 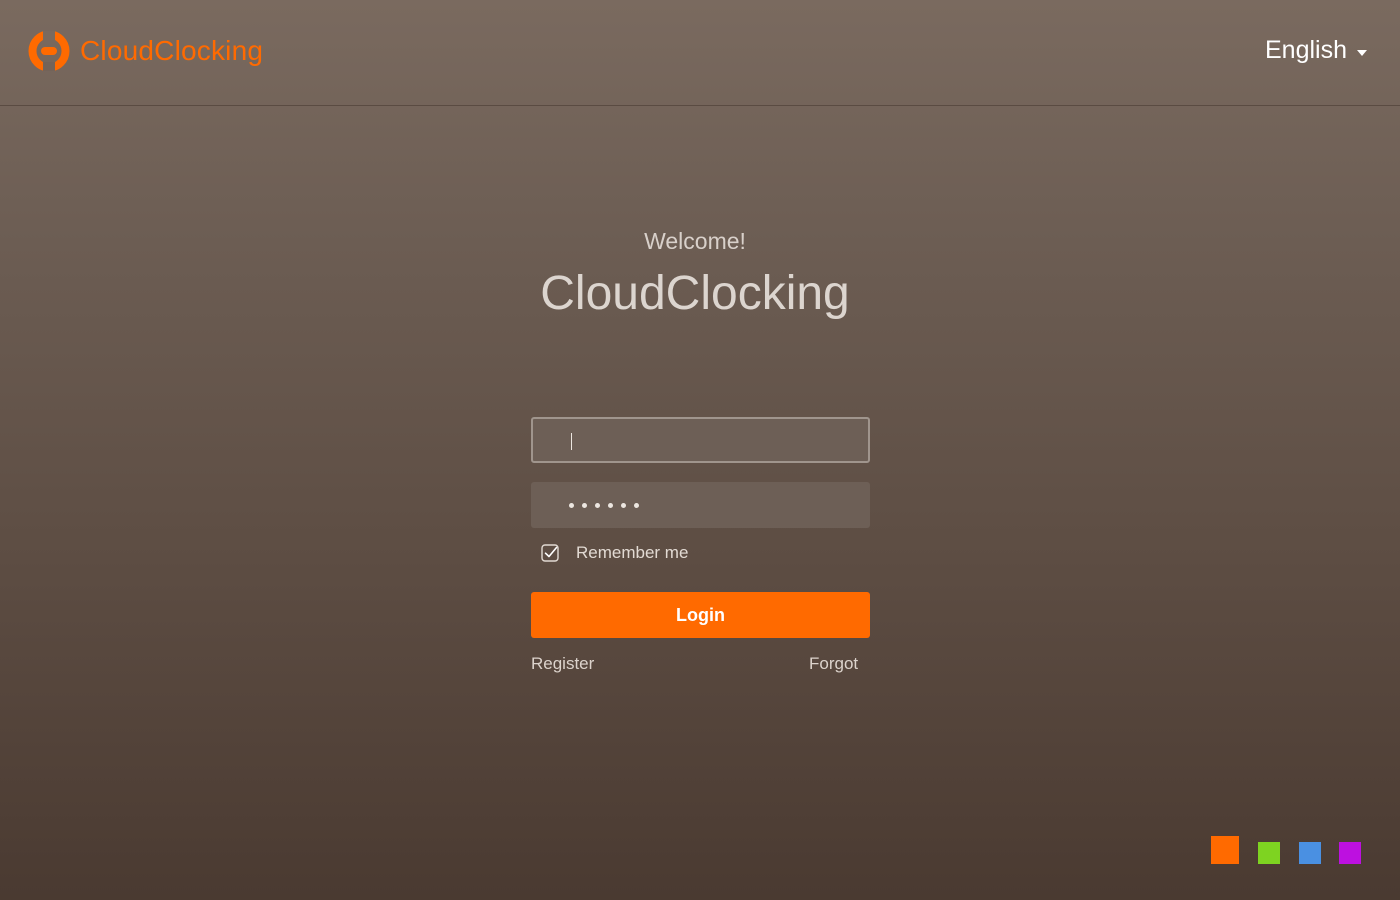 What do you see at coordinates (550, 553) in the screenshot?
I see `checkbox-checked-icon` at bounding box center [550, 553].